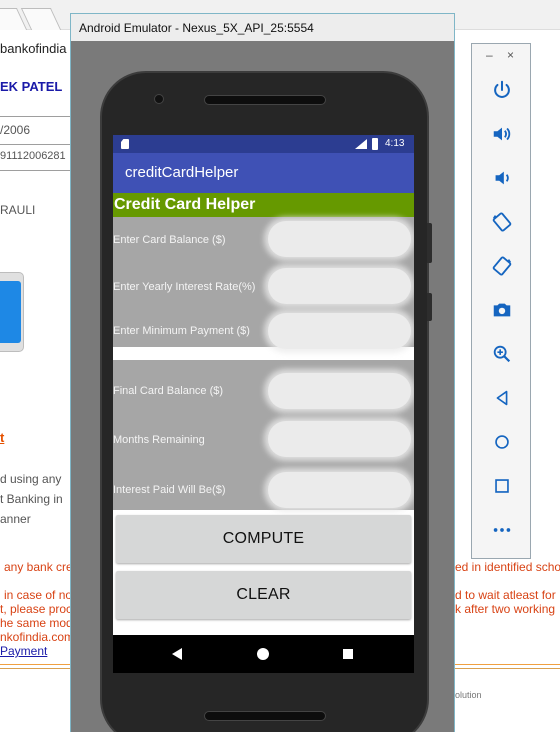  I want to click on rotate-left-icon, so click(502, 222).